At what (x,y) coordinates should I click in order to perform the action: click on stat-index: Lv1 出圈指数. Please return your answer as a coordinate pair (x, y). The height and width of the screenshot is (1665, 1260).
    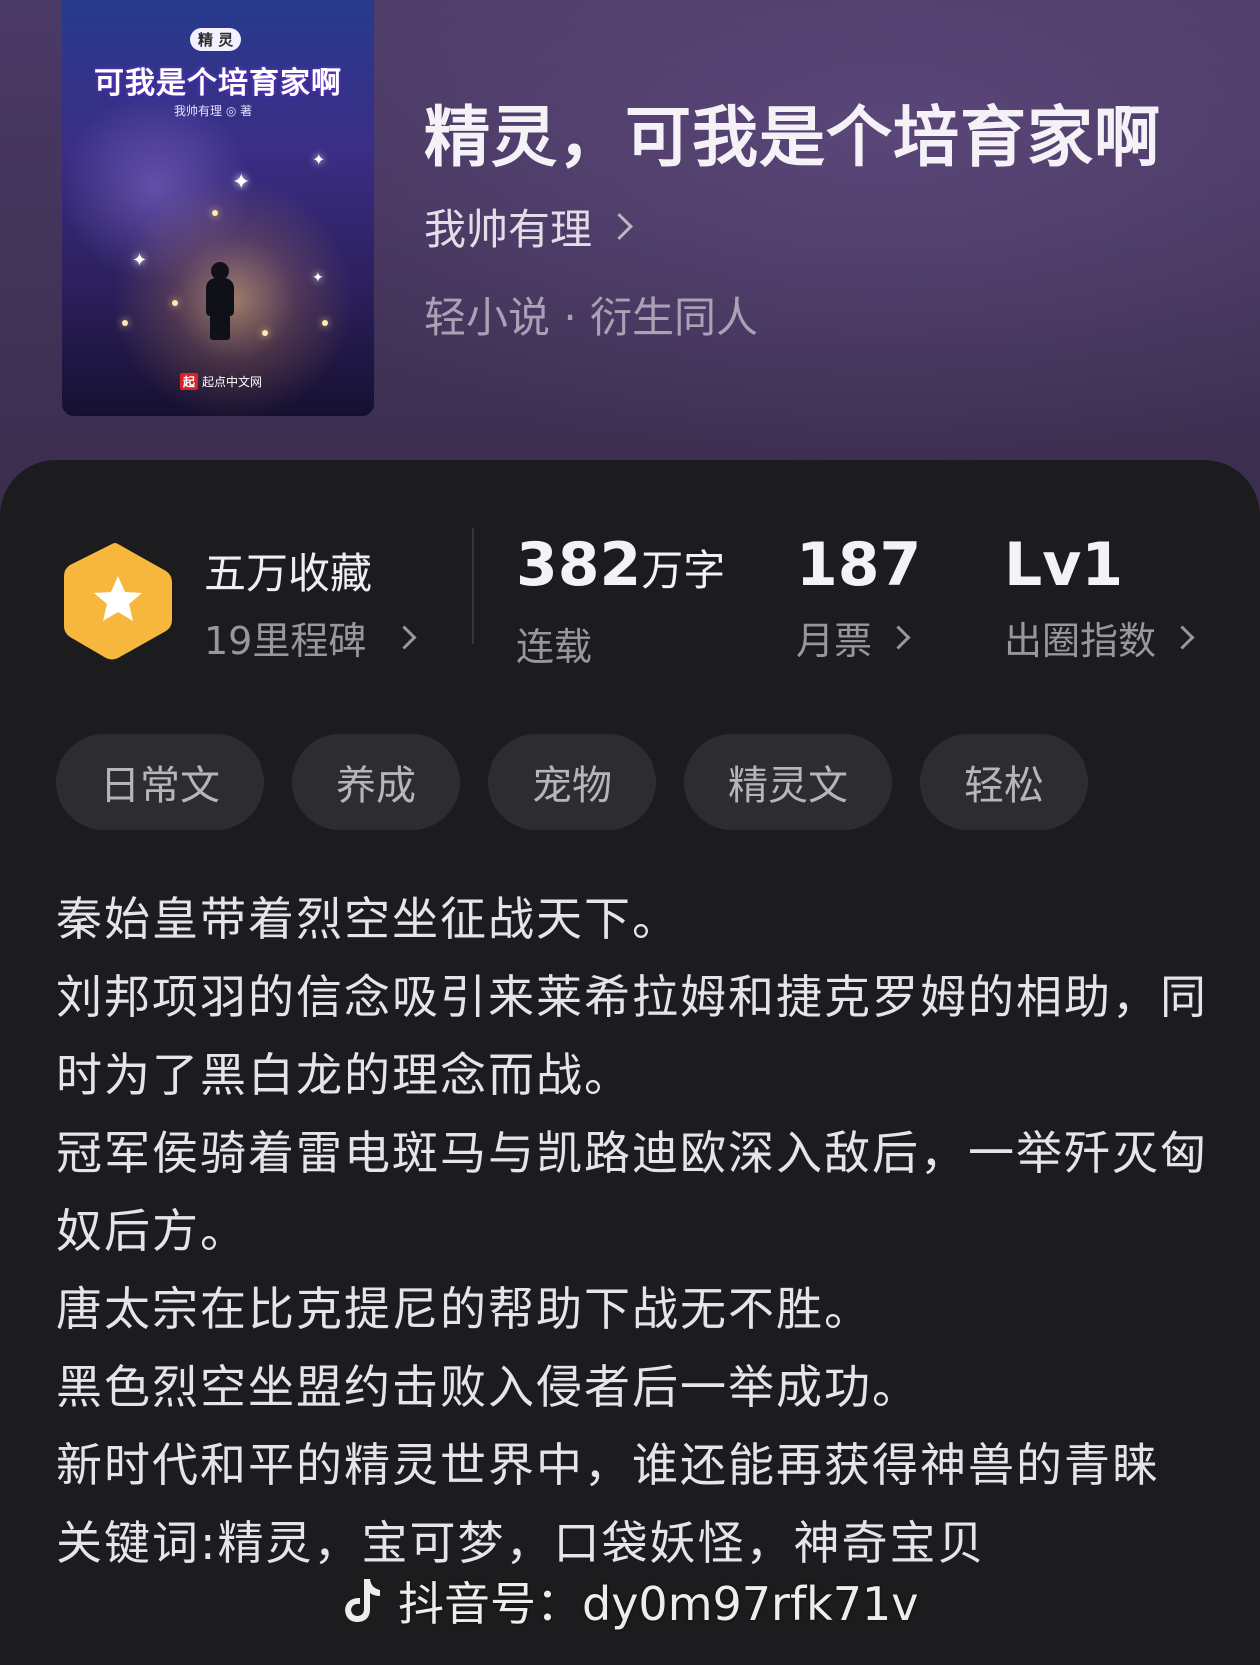
    Looking at the image, I should click on (1099, 597).